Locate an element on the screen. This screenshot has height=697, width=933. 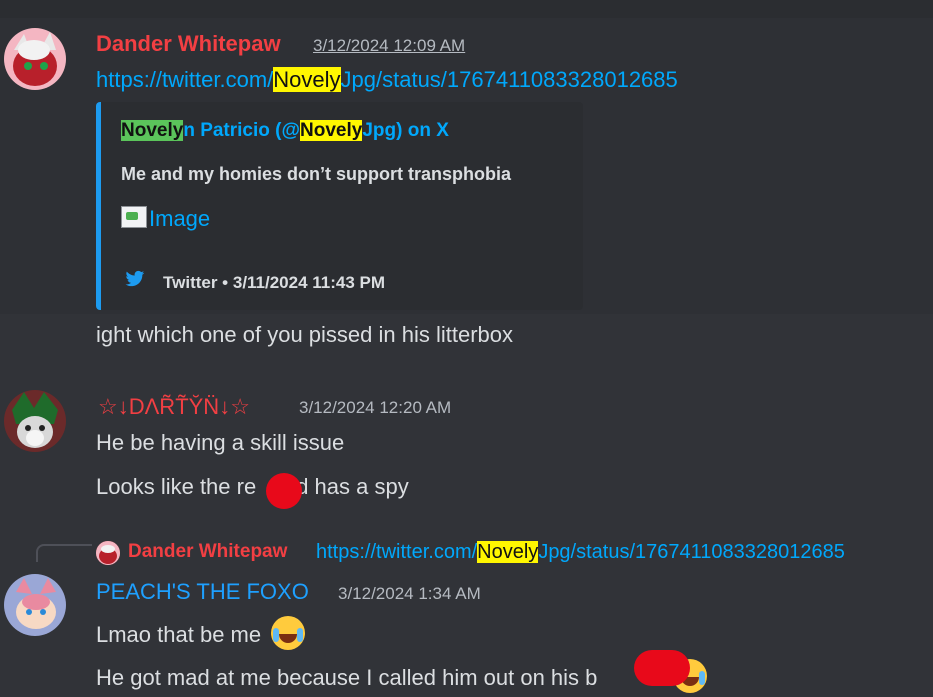
embed-footer: Twitter • 3/11/2024 11:43 PM is located at coordinates (255, 282).